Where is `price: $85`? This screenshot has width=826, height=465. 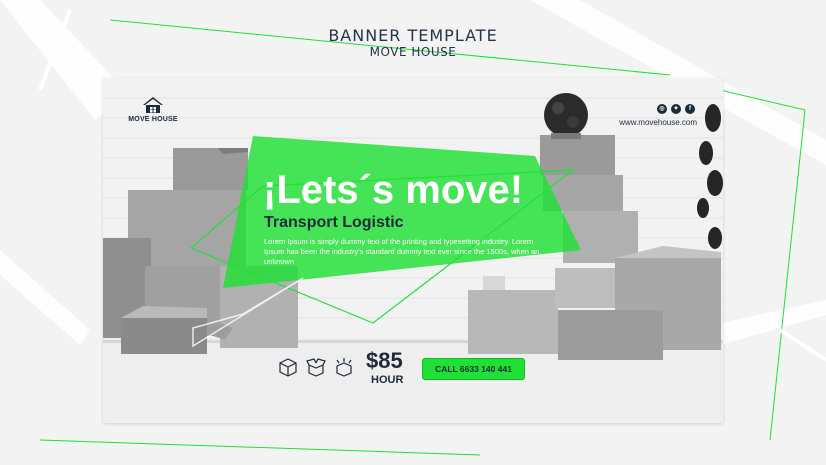 price: $85 is located at coordinates (384, 360).